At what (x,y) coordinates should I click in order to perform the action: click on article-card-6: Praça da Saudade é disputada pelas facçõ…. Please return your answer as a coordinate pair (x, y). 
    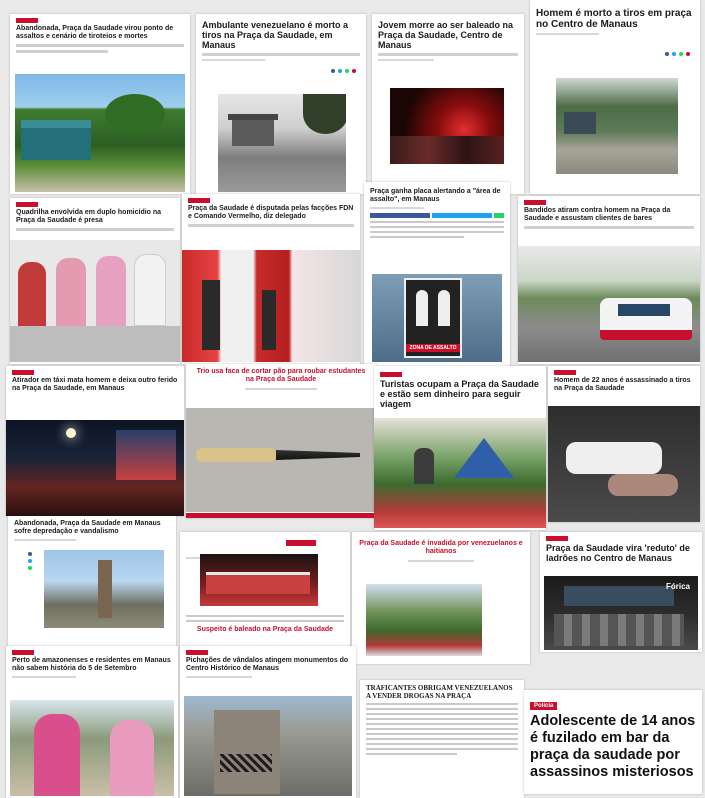
    Looking at the image, I should click on (271, 279).